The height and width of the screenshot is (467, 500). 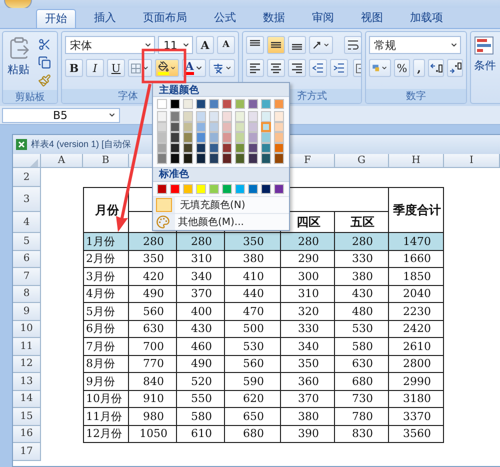 I want to click on section-heading: 主题颜色, so click(x=179, y=89).